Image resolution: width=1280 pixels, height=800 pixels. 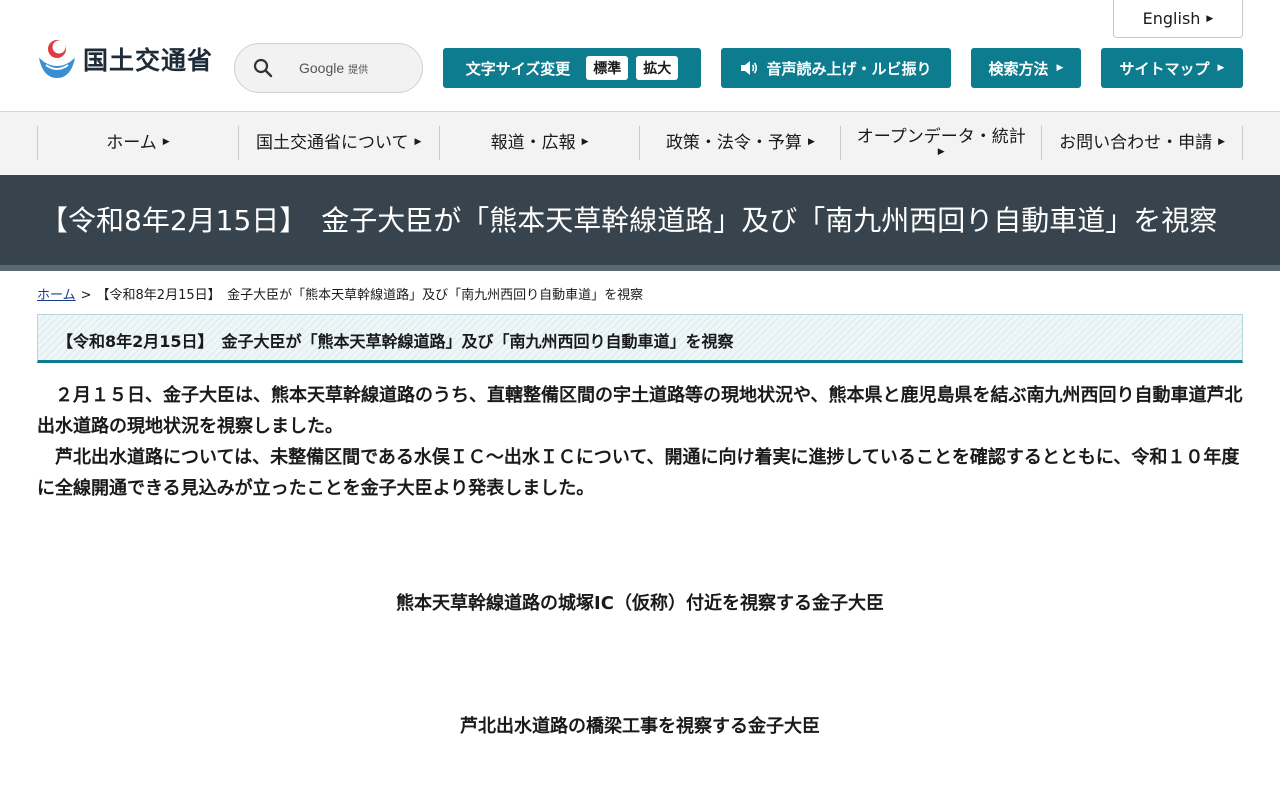 I want to click on english-label: English, so click(x=1171, y=18).